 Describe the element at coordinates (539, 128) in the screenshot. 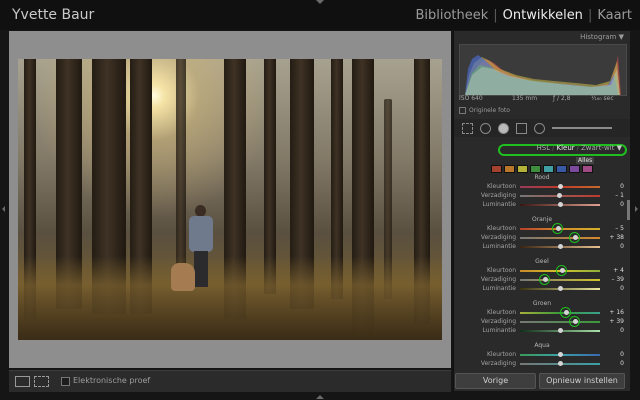

I see `radial-filter-icon` at that location.